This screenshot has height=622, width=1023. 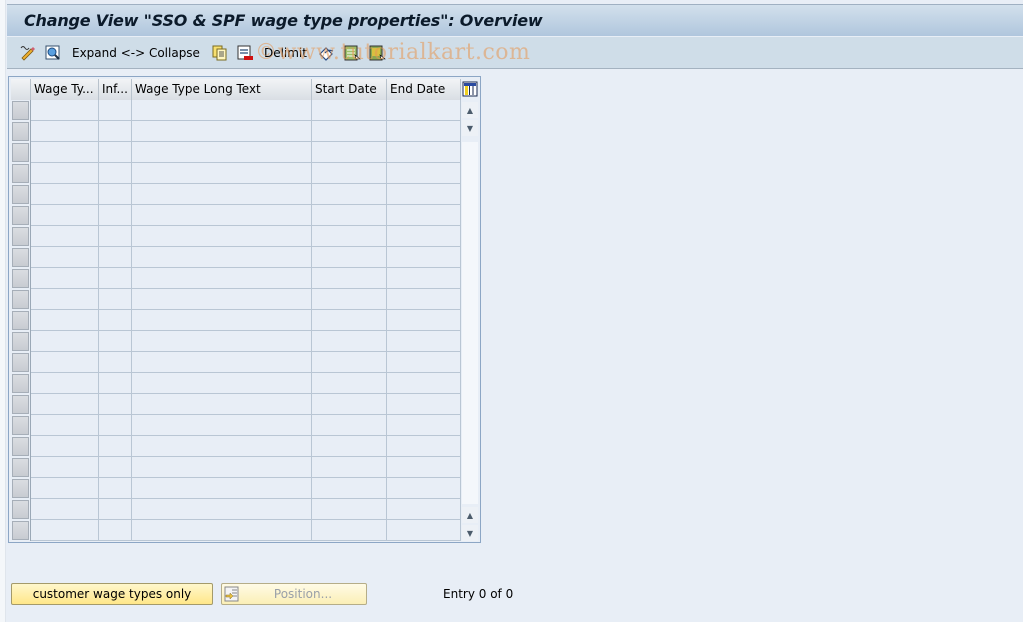 I want to click on customer-wage-types-only-button: customer wage types only, so click(x=112, y=594).